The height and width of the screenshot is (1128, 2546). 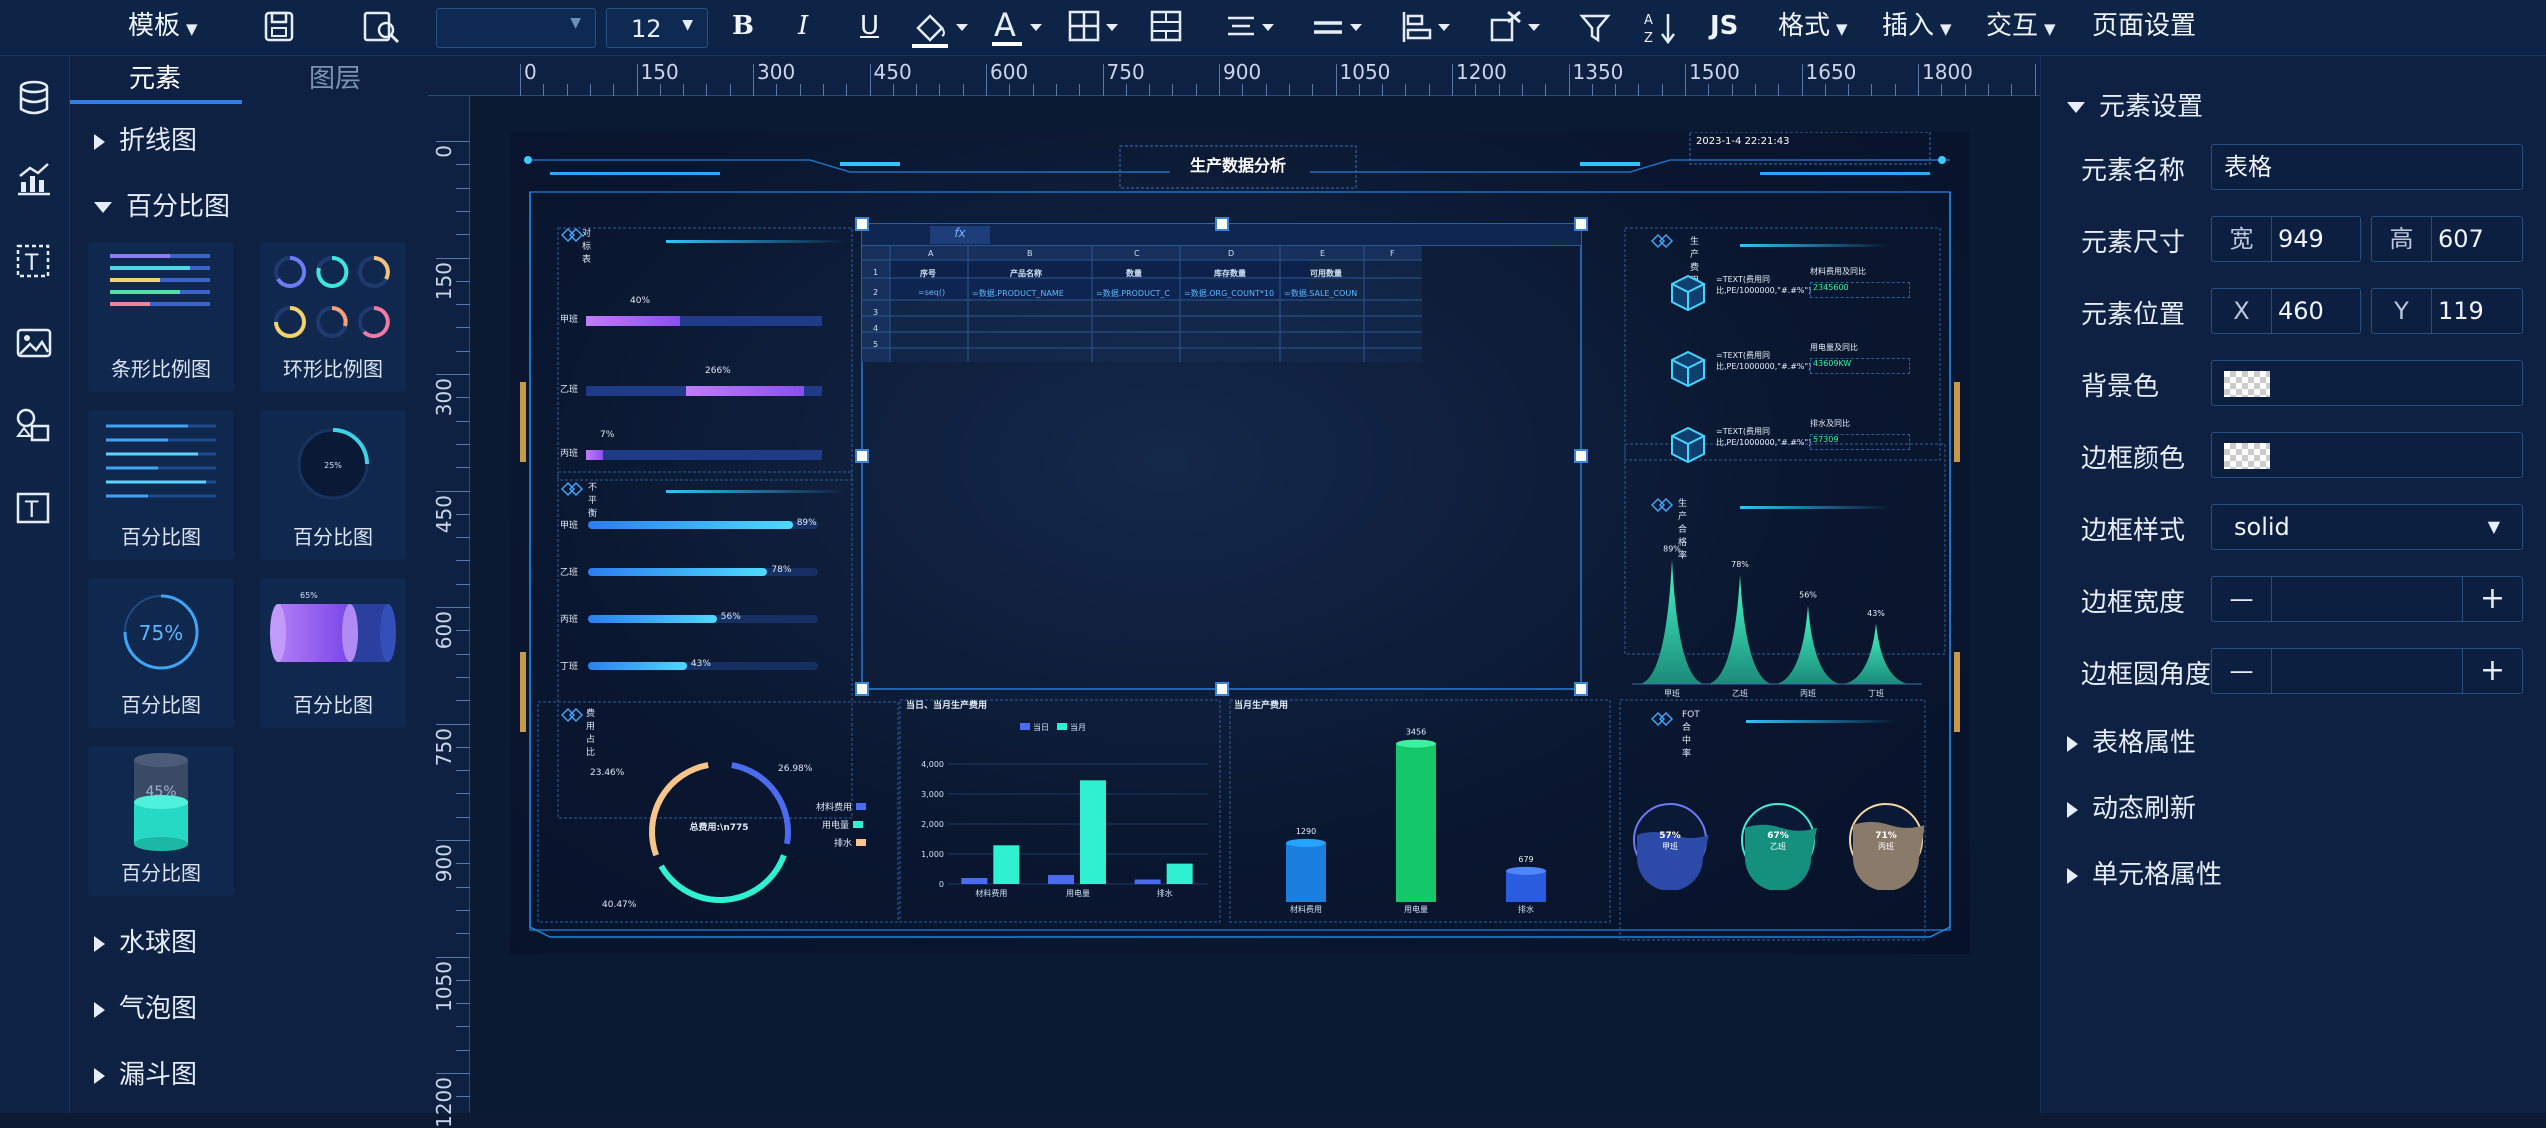 What do you see at coordinates (743, 26) in the screenshot?
I see `bold-button: B` at bounding box center [743, 26].